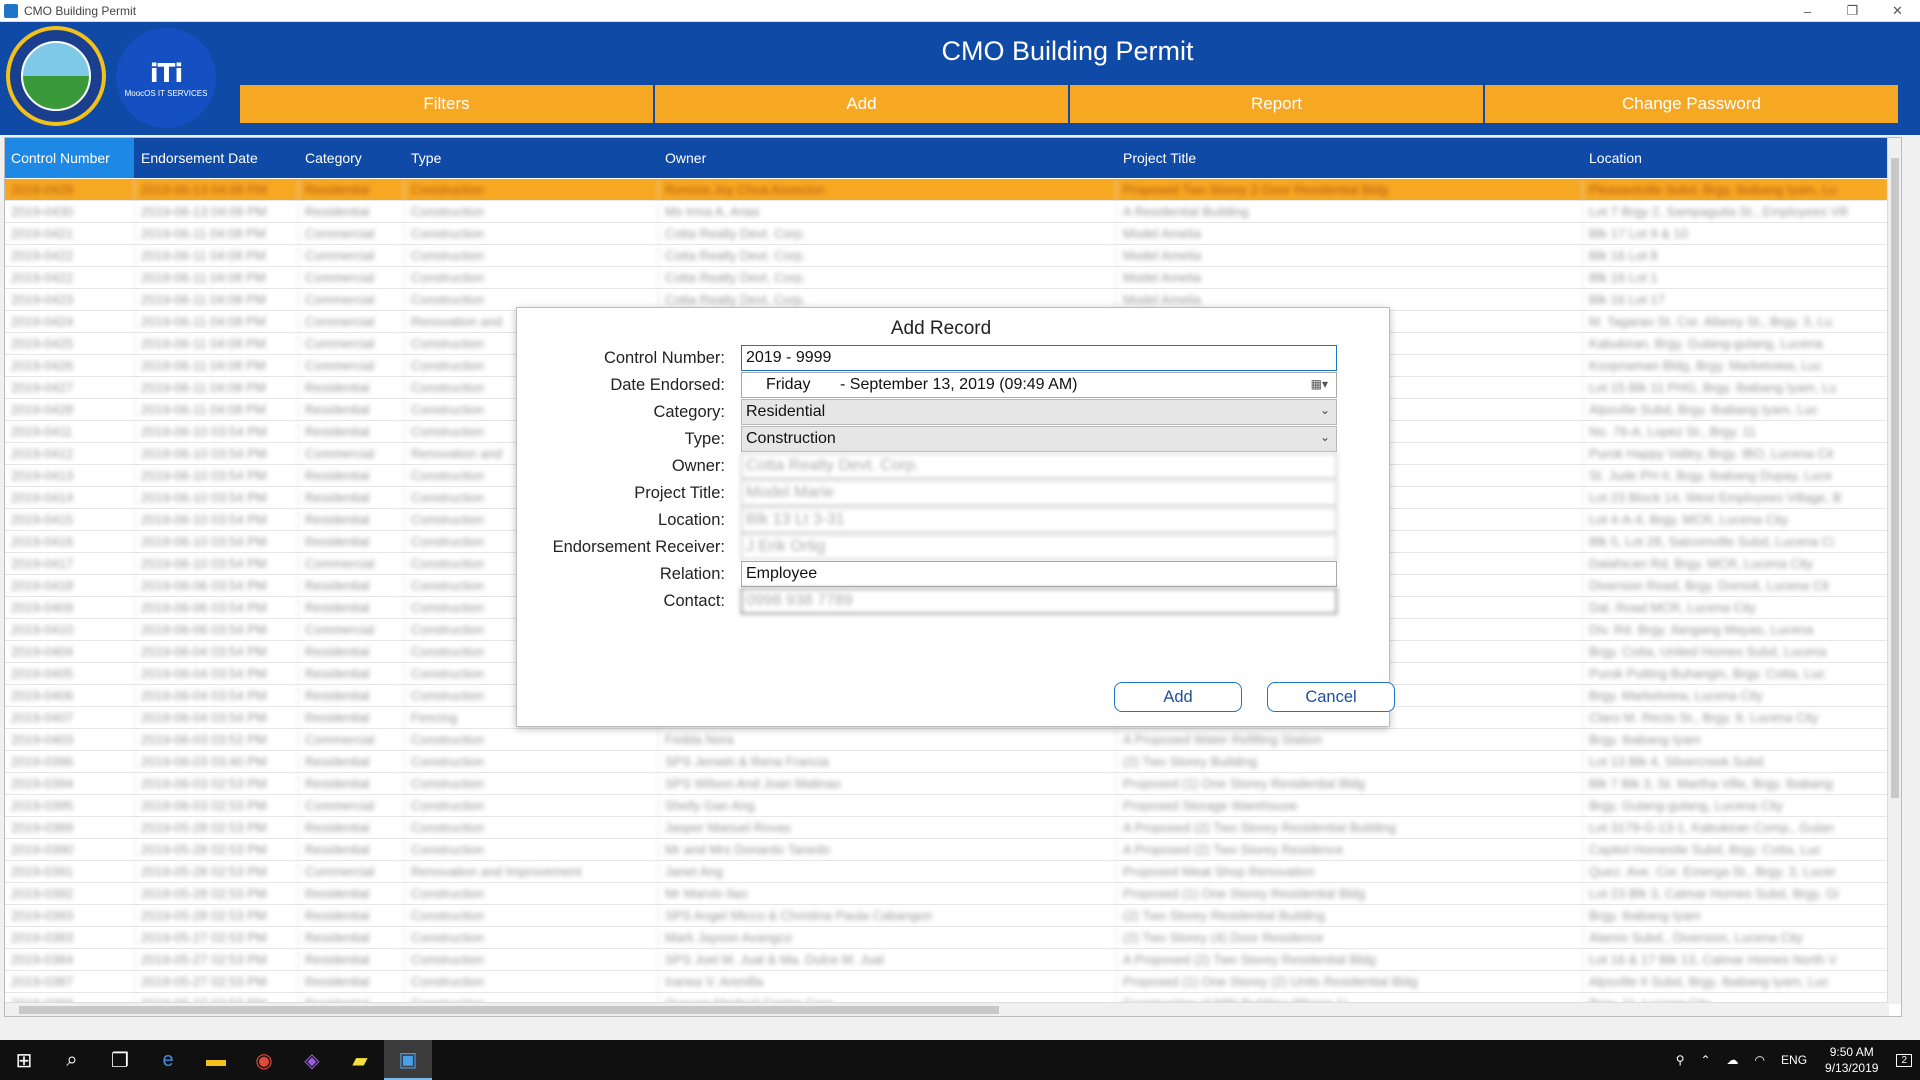 This screenshot has height=1080, width=1920. What do you see at coordinates (352, 158) in the screenshot?
I see `column-header-category: Category` at bounding box center [352, 158].